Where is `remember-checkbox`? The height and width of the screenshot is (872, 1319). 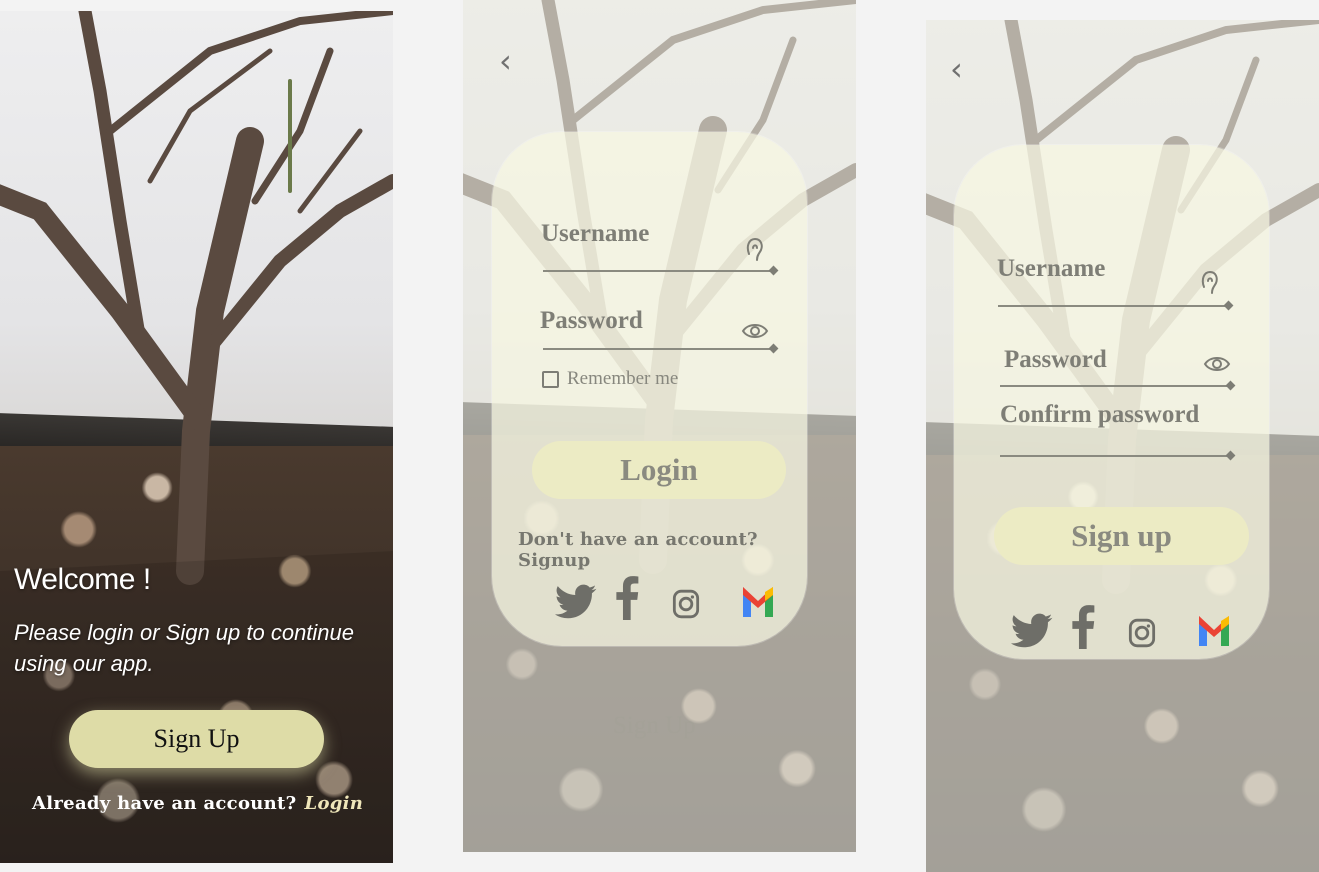
remember-checkbox is located at coordinates (550, 379).